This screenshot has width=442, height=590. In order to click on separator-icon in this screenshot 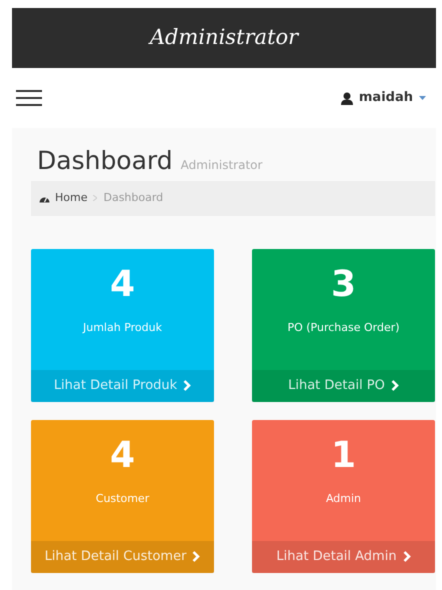, I will do `click(95, 198)`.